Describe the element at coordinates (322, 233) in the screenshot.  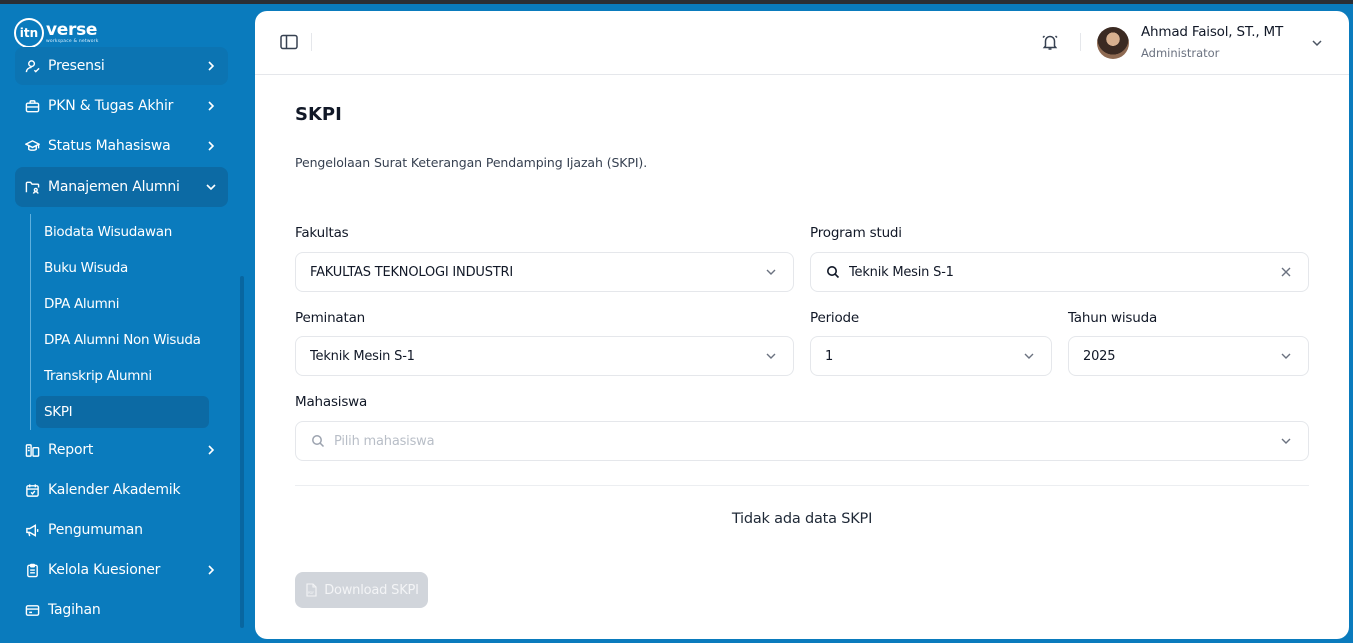
I see `fakultas-label: Fakultas` at that location.